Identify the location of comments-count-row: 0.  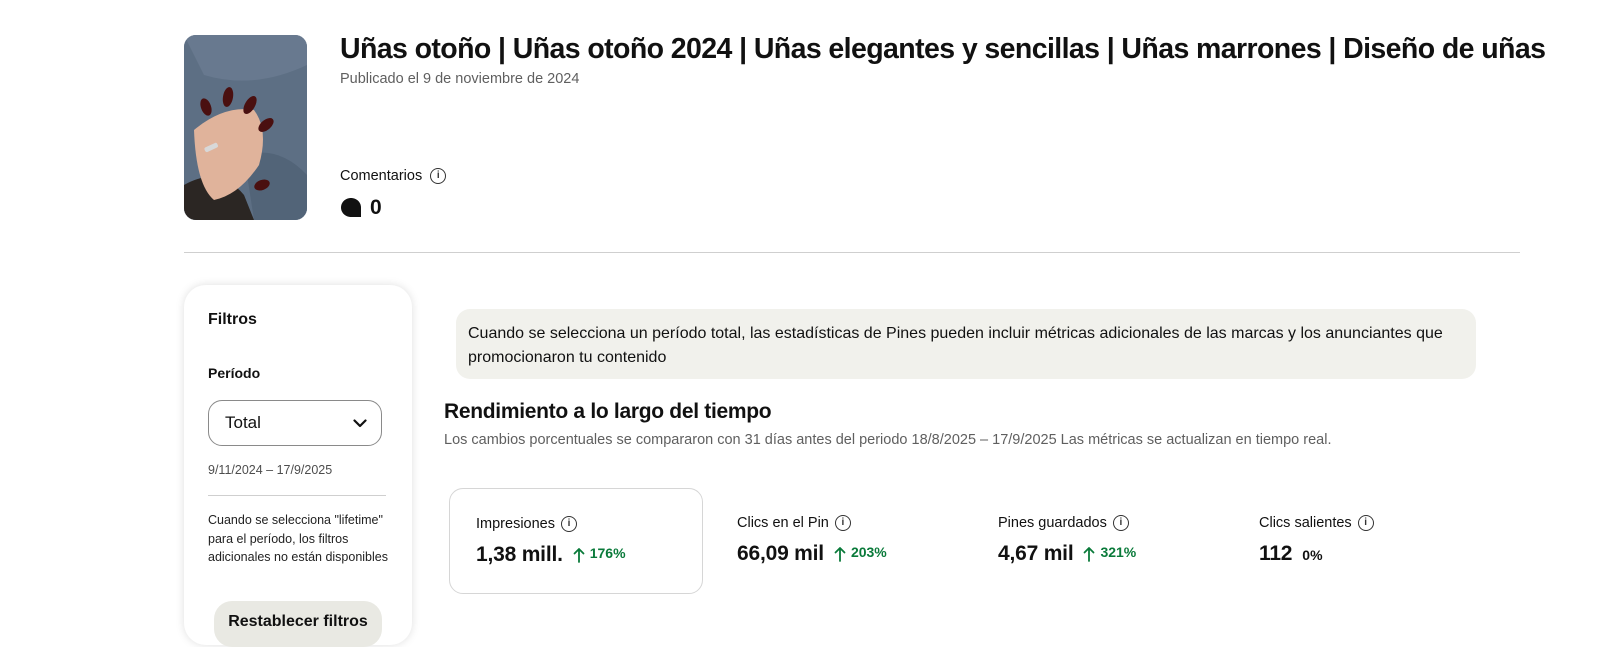
(361, 208).